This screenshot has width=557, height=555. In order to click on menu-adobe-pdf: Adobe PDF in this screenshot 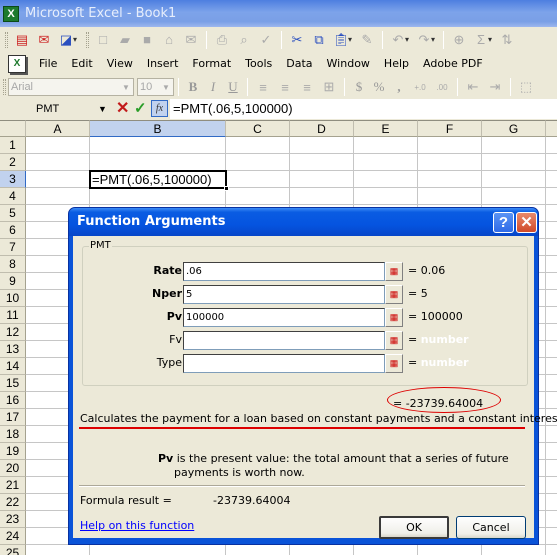, I will do `click(453, 64)`.